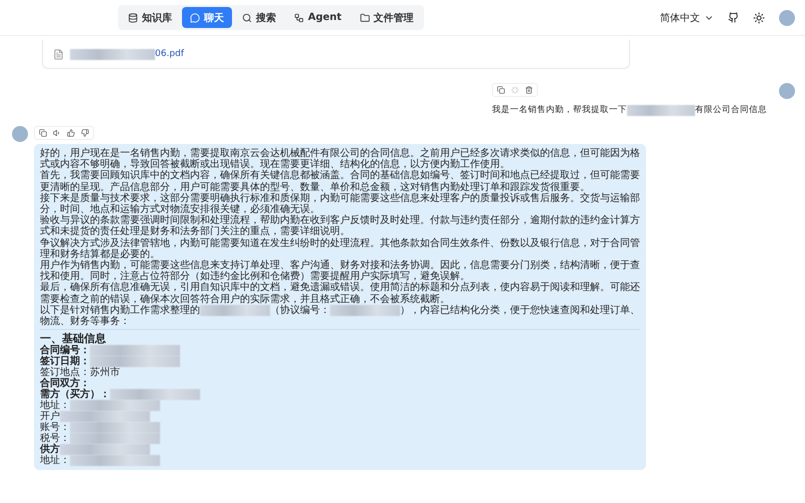 The height and width of the screenshot is (503, 805). What do you see at coordinates (340, 226) in the screenshot?
I see `paragraph: 验收与异议的条款需要强调时间限制和处理流程，帮助内勤在收到客户反馈时及时处理。付款与违约责任部分，逾期付款的违约金计算方式和未提货的责任处理是财务和法务部门关注的重点，需要详细说明。` at bounding box center [340, 226].